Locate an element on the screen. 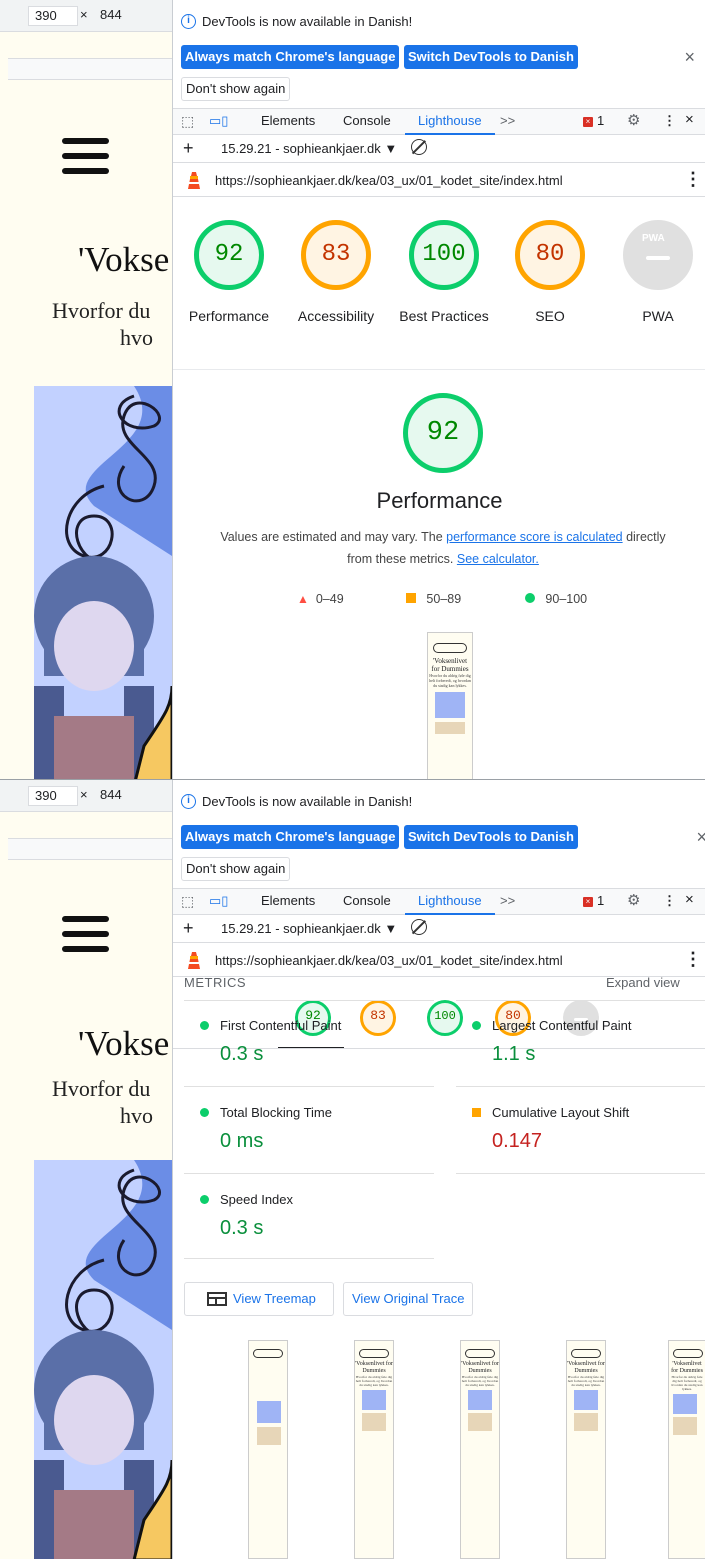  metric-label: Speed Index is located at coordinates (257, 1199).